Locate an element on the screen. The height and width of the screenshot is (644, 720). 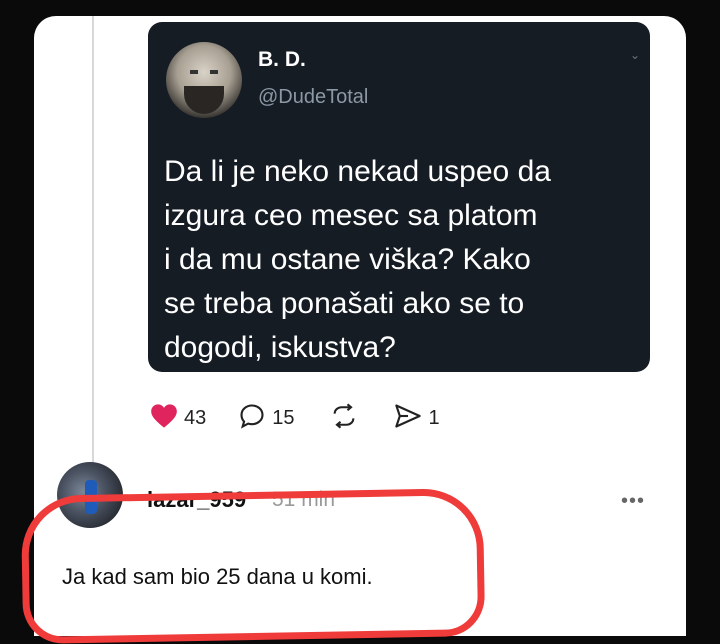
repost-button is located at coordinates (344, 418).